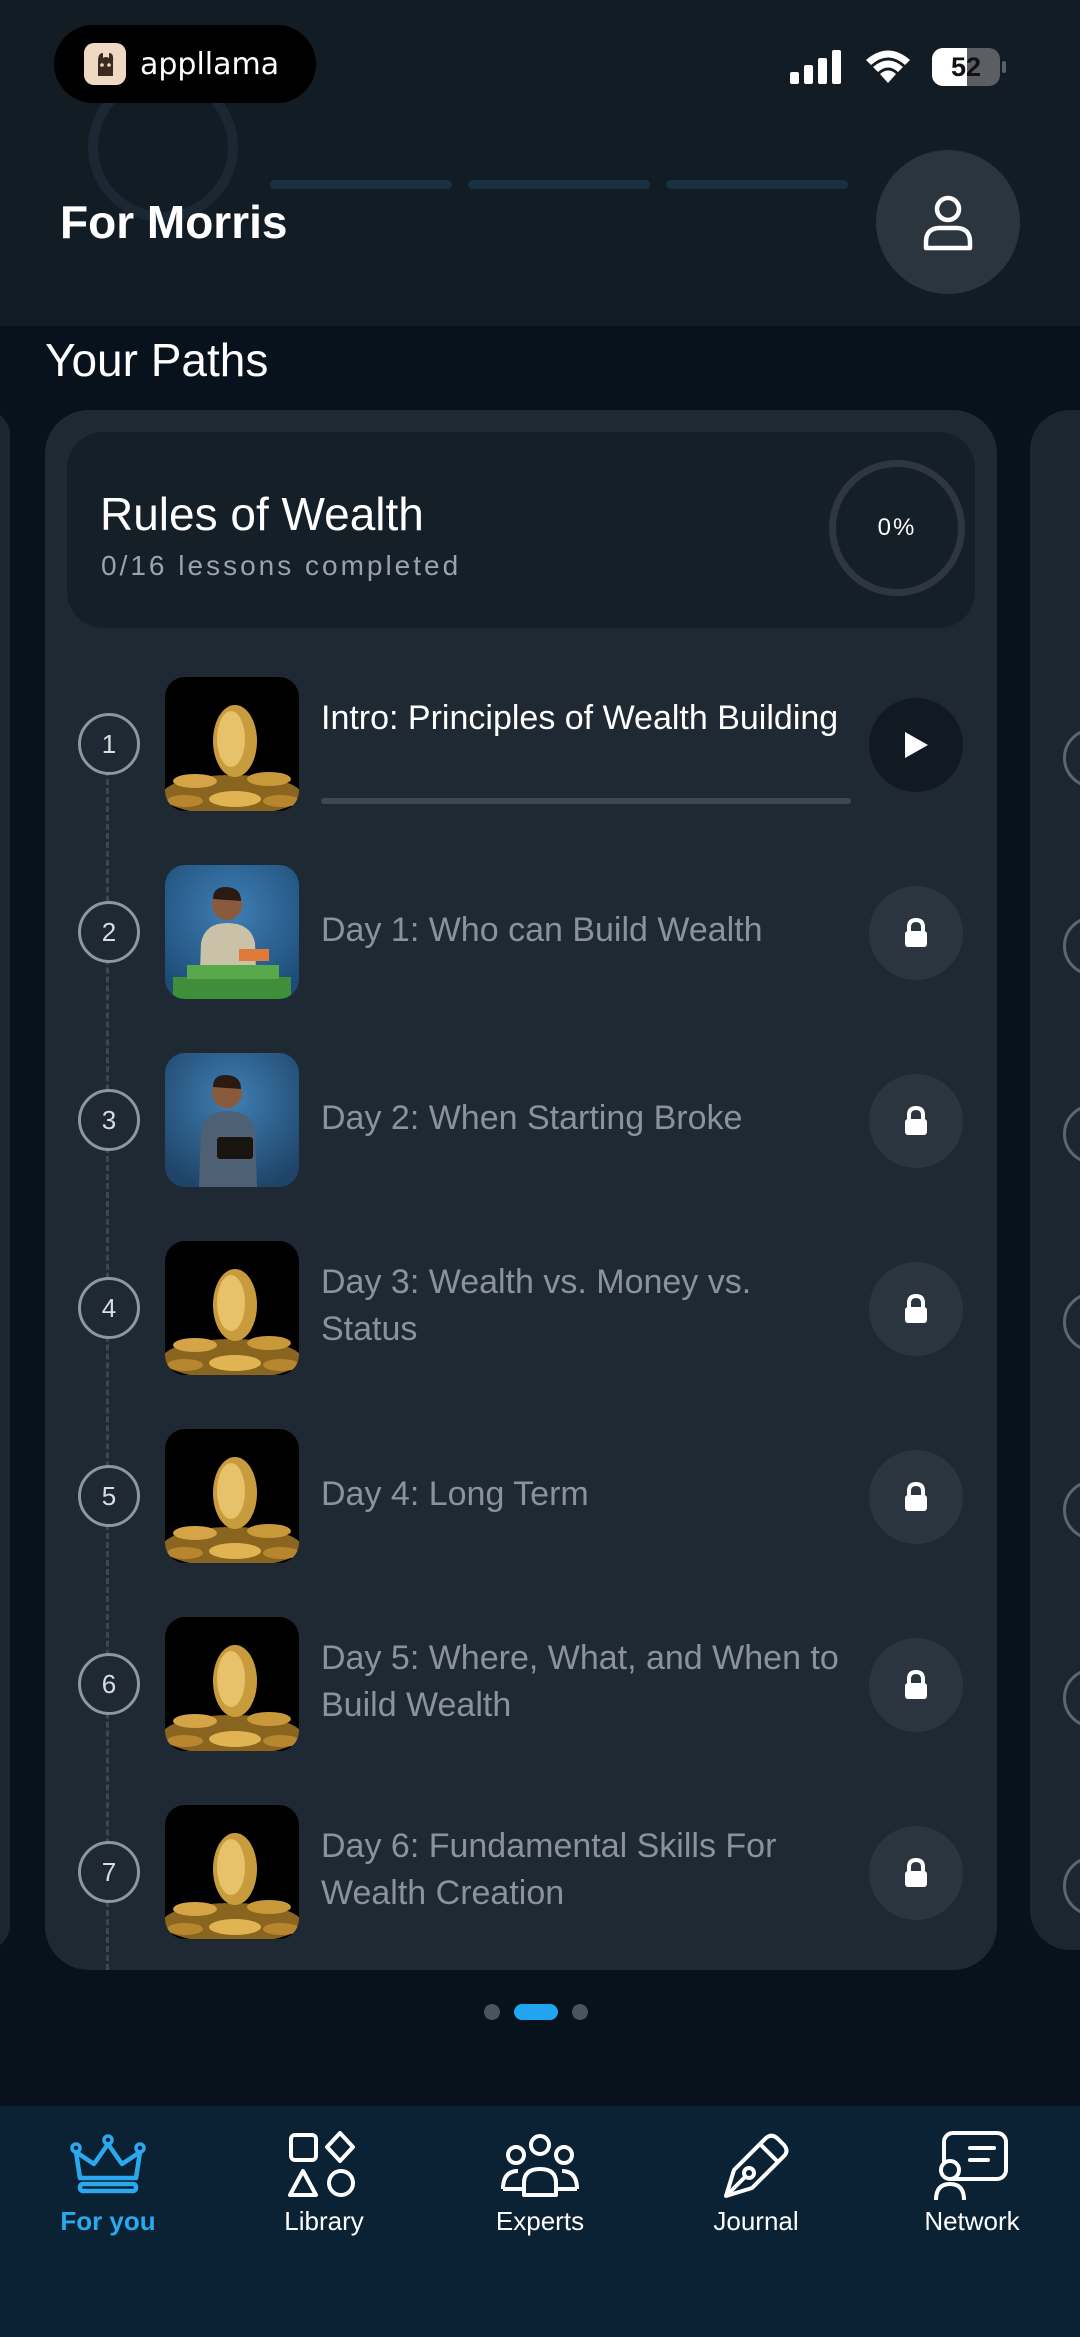 The height and width of the screenshot is (2337, 1080). Describe the element at coordinates (966, 67) in the screenshot. I see `battery-level: 52` at that location.